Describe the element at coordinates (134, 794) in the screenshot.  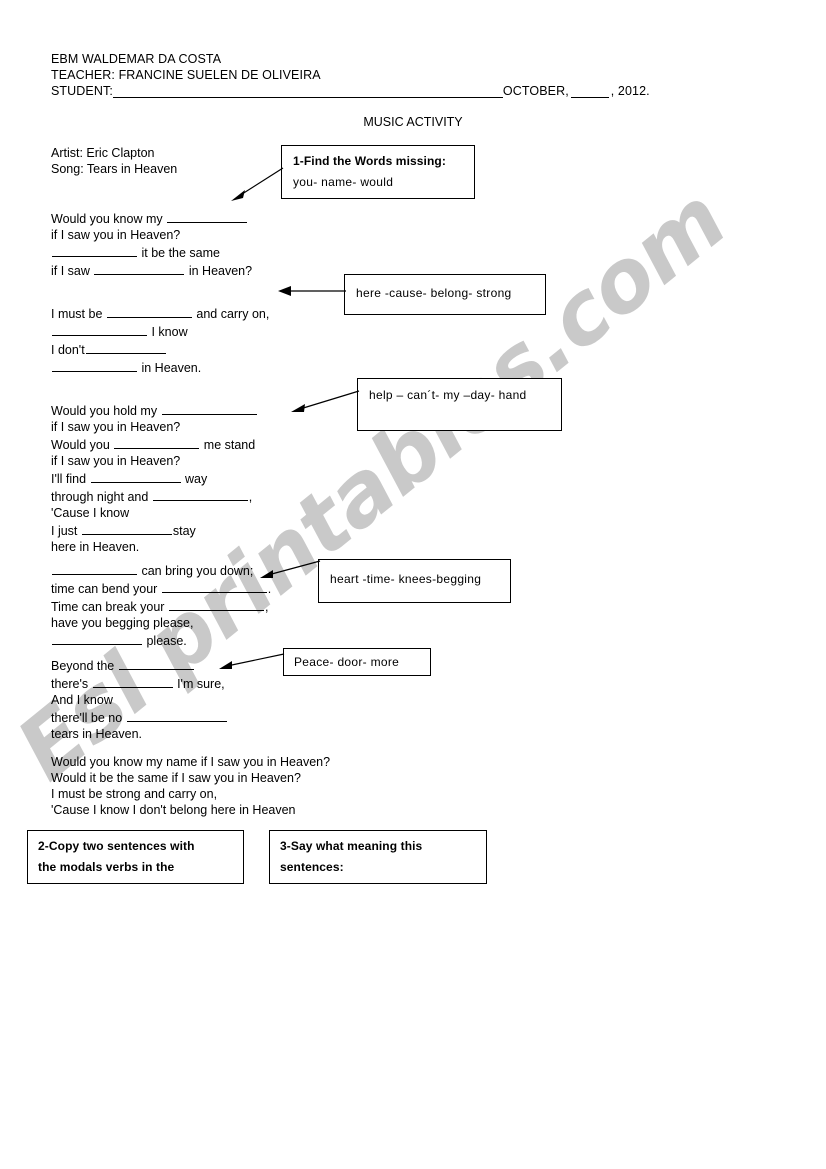
I see `lyric-line: I must be strong and carry on,` at that location.